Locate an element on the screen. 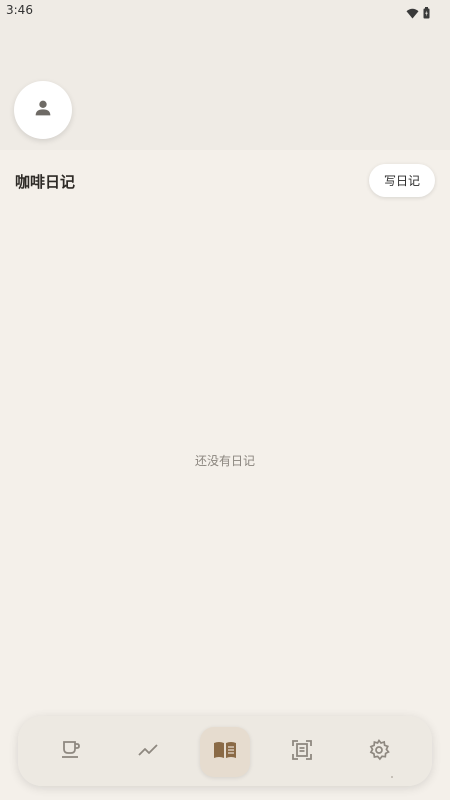 The image size is (450, 800). avatar-button is located at coordinates (43, 110).